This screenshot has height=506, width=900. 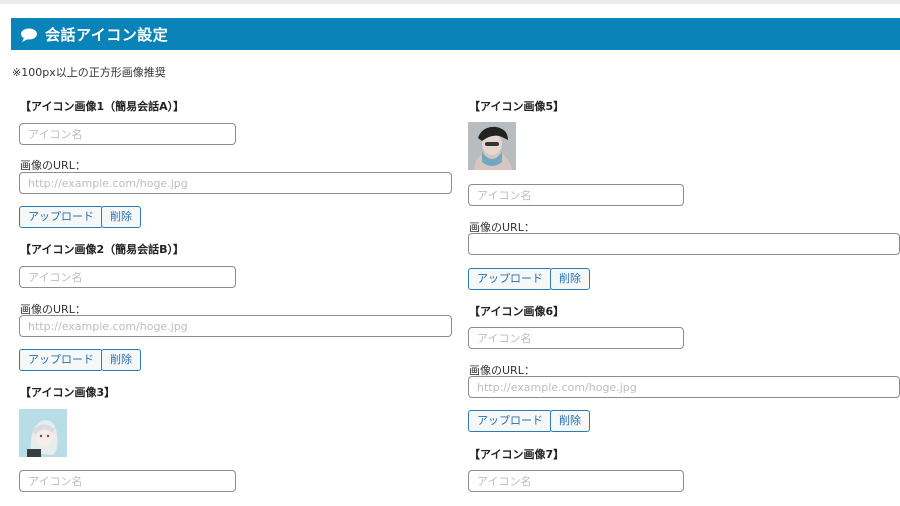 I want to click on icon2-upload-button: アップロード, so click(x=61, y=360).